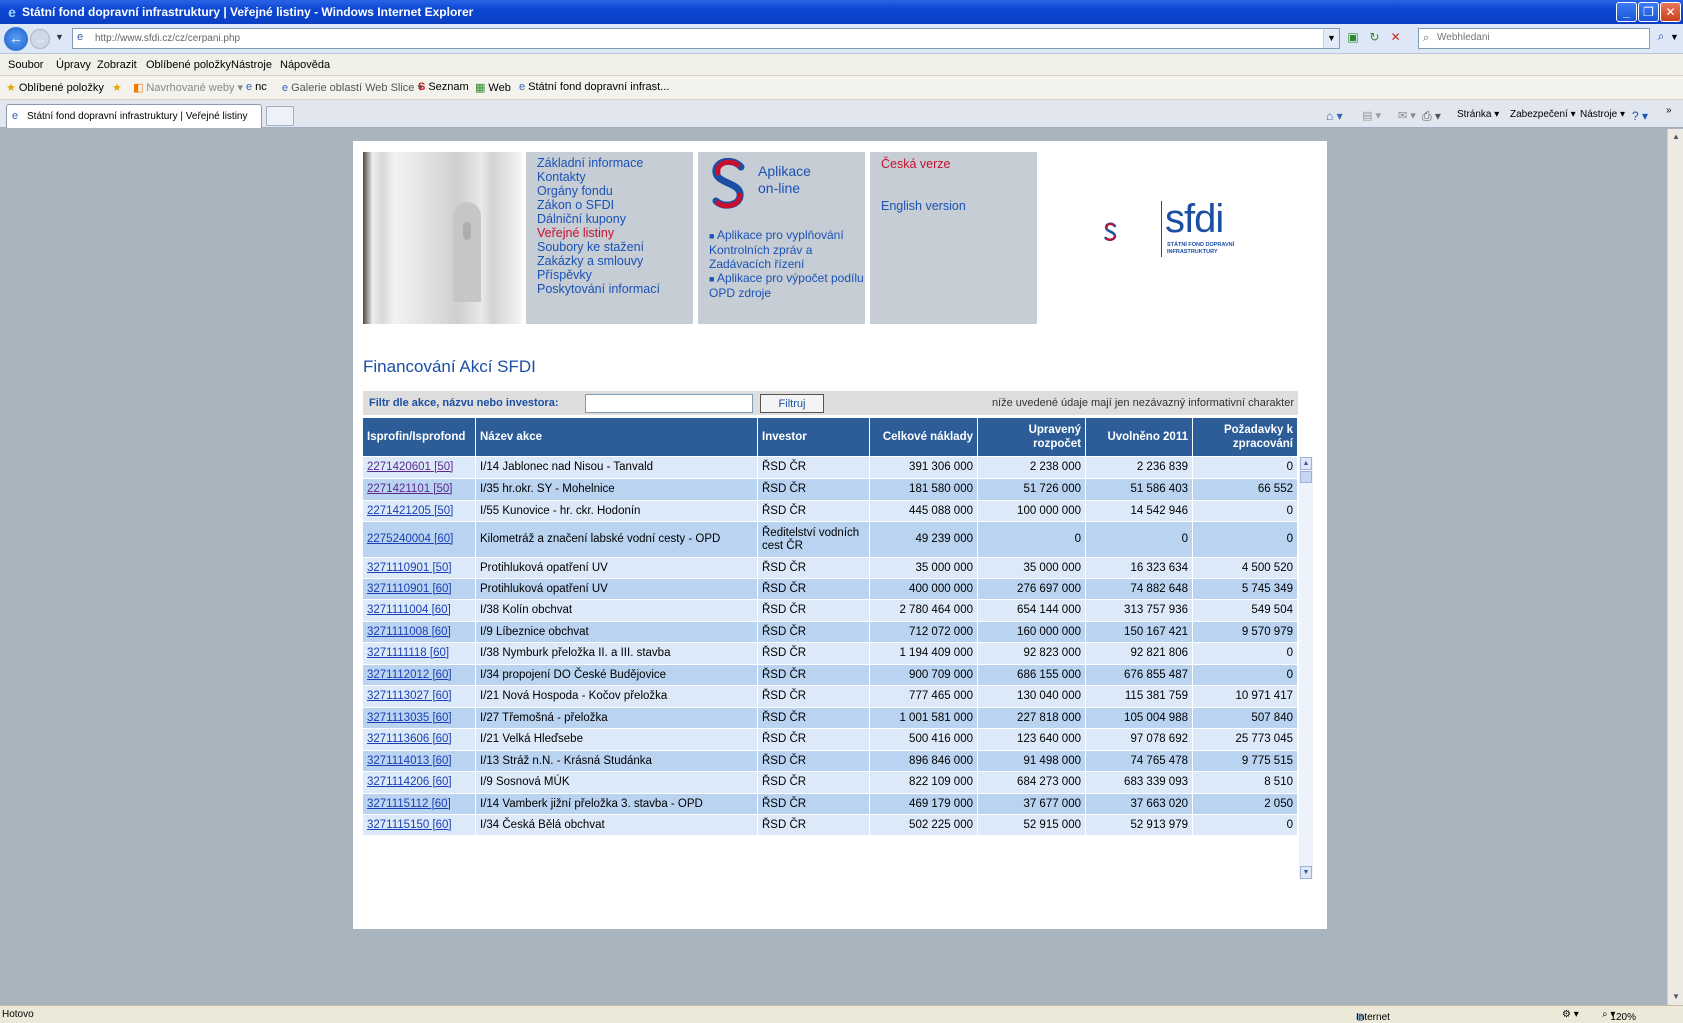 Image resolution: width=1683 pixels, height=1023 pixels. Describe the element at coordinates (1374, 37) in the screenshot. I see `refresh-icon: ↻` at that location.